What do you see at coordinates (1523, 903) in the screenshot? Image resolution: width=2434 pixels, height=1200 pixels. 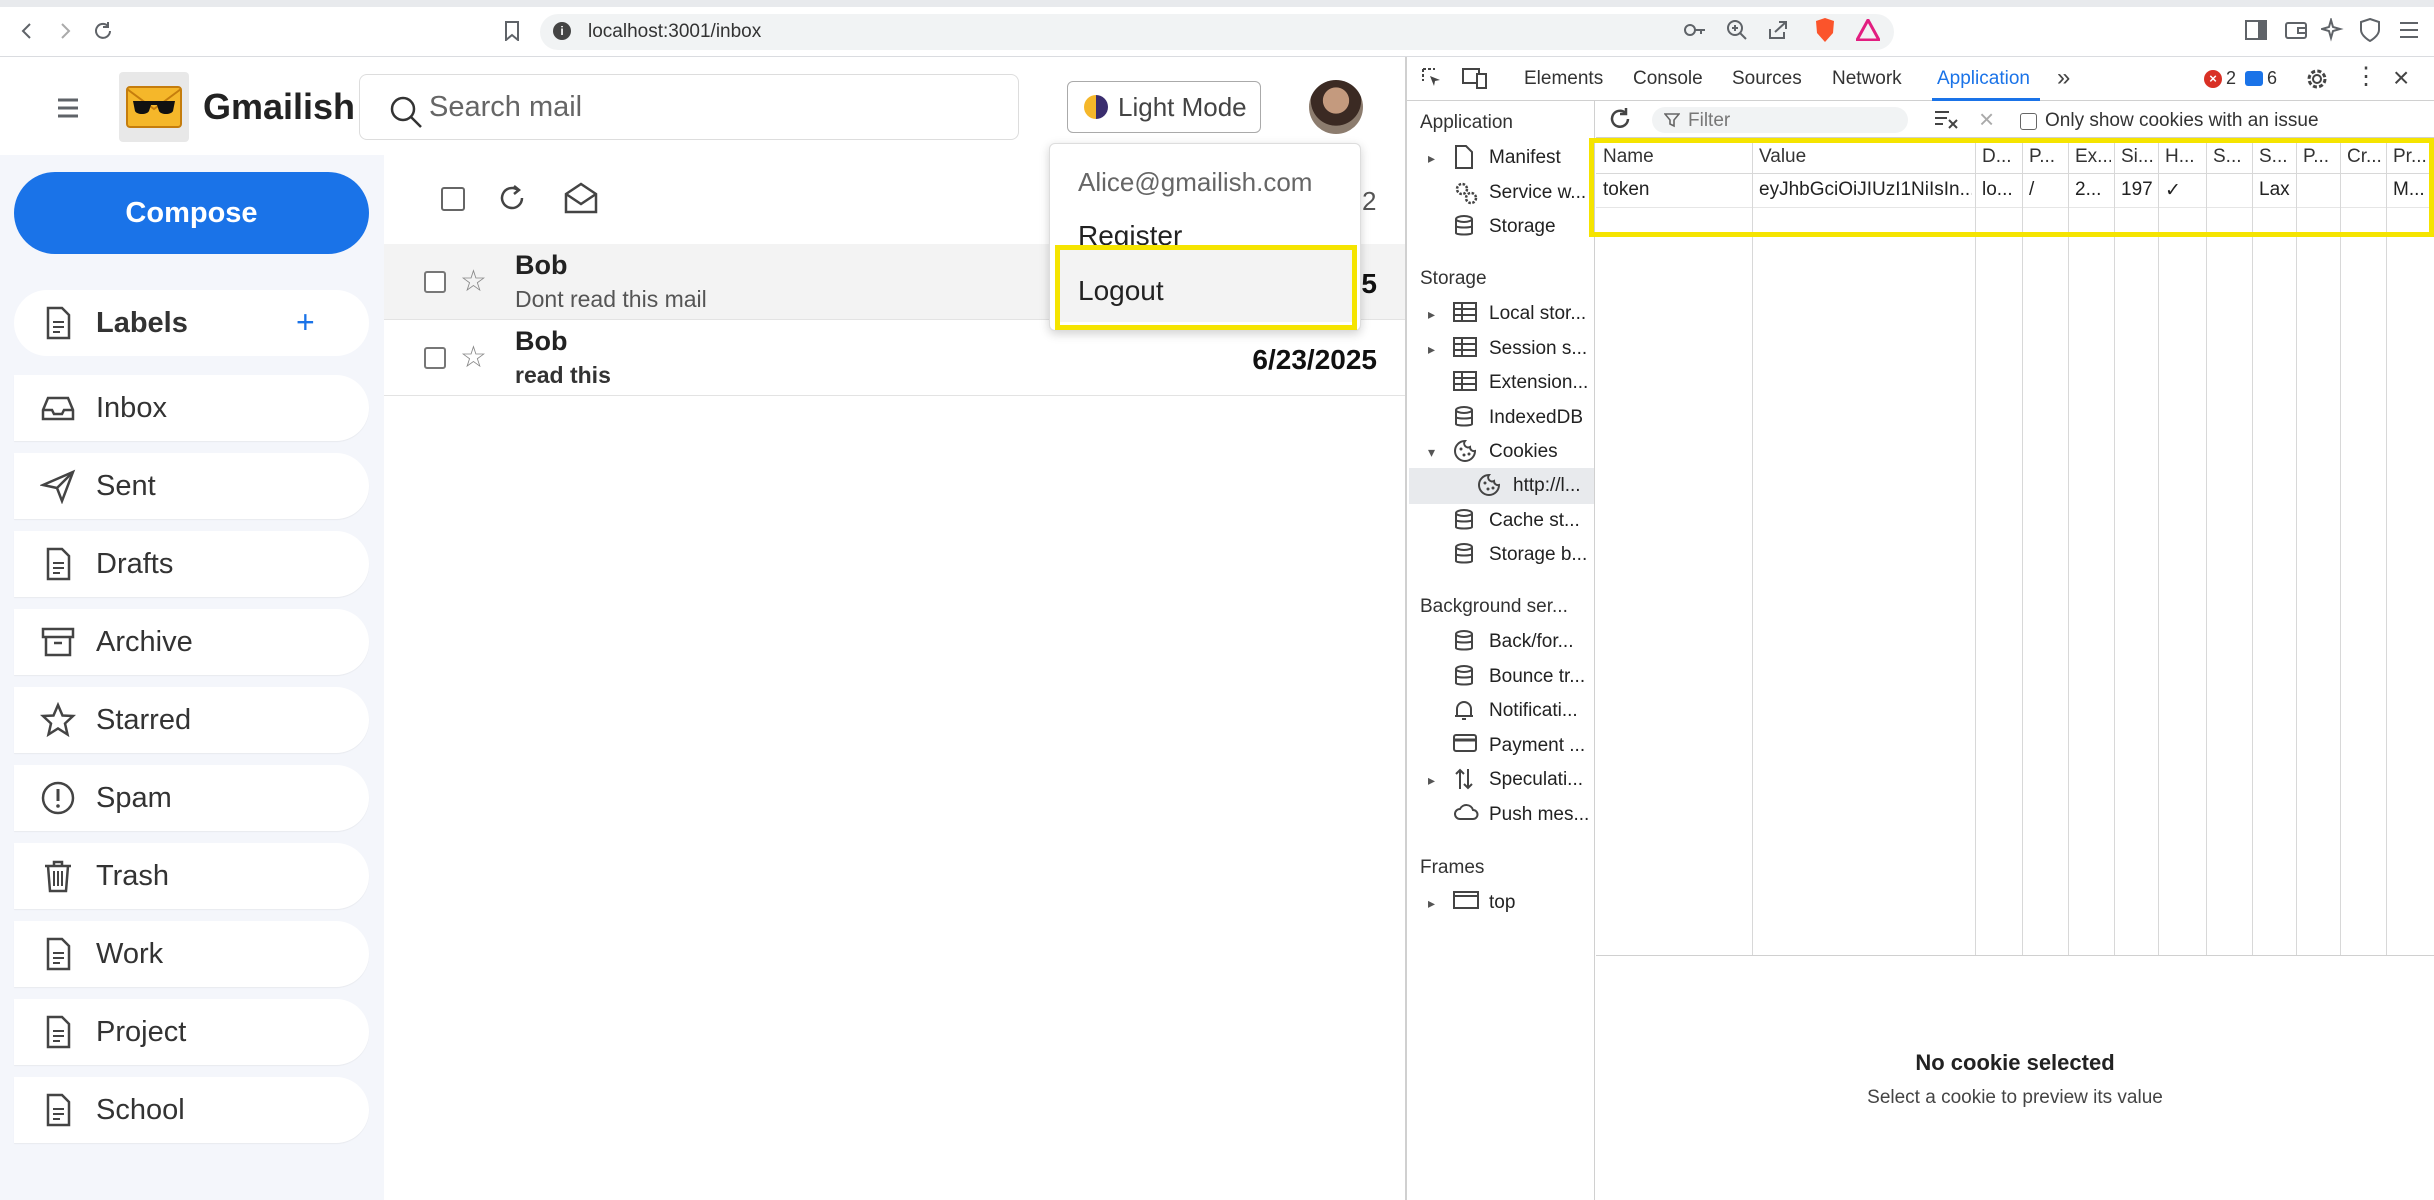 I see `tree-item-top-frame: top` at bounding box center [1523, 903].